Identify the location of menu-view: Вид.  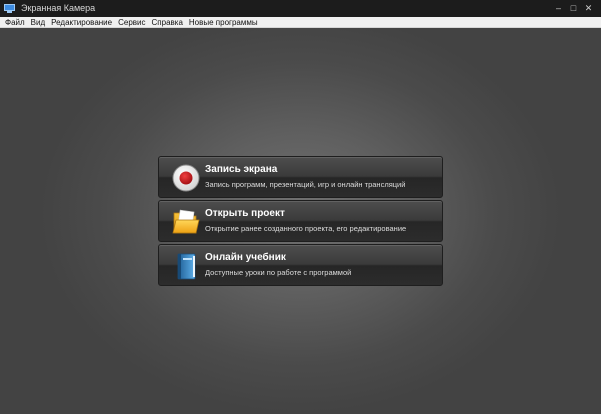
(38, 22).